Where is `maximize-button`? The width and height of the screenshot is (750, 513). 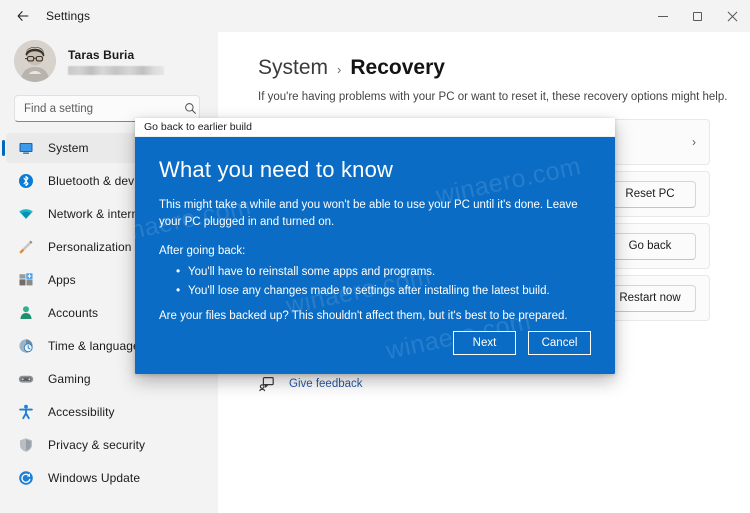
maximize-button is located at coordinates (697, 16).